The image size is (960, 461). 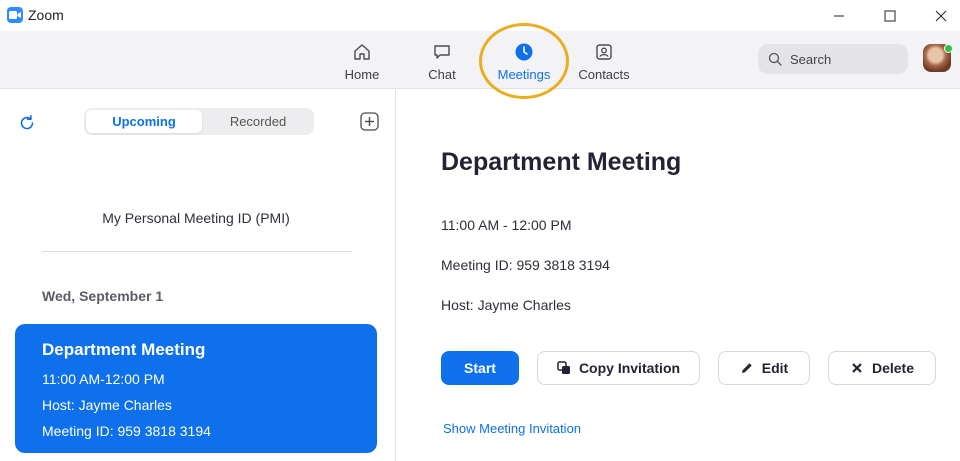 What do you see at coordinates (480, 368) in the screenshot?
I see `start-button: Start` at bounding box center [480, 368].